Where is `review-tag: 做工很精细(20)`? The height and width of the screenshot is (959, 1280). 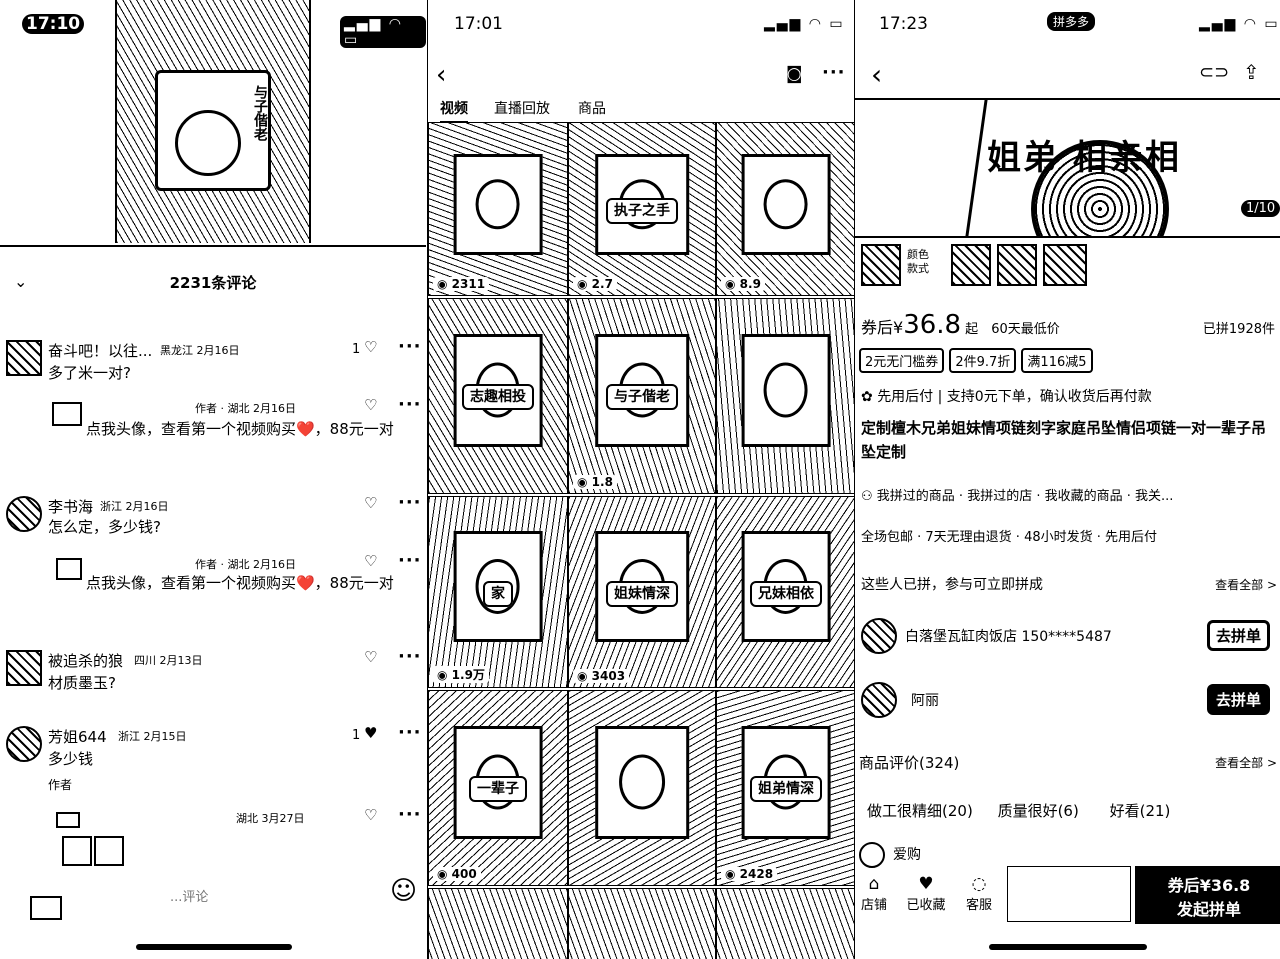 review-tag: 做工很精细(20) is located at coordinates (920, 811).